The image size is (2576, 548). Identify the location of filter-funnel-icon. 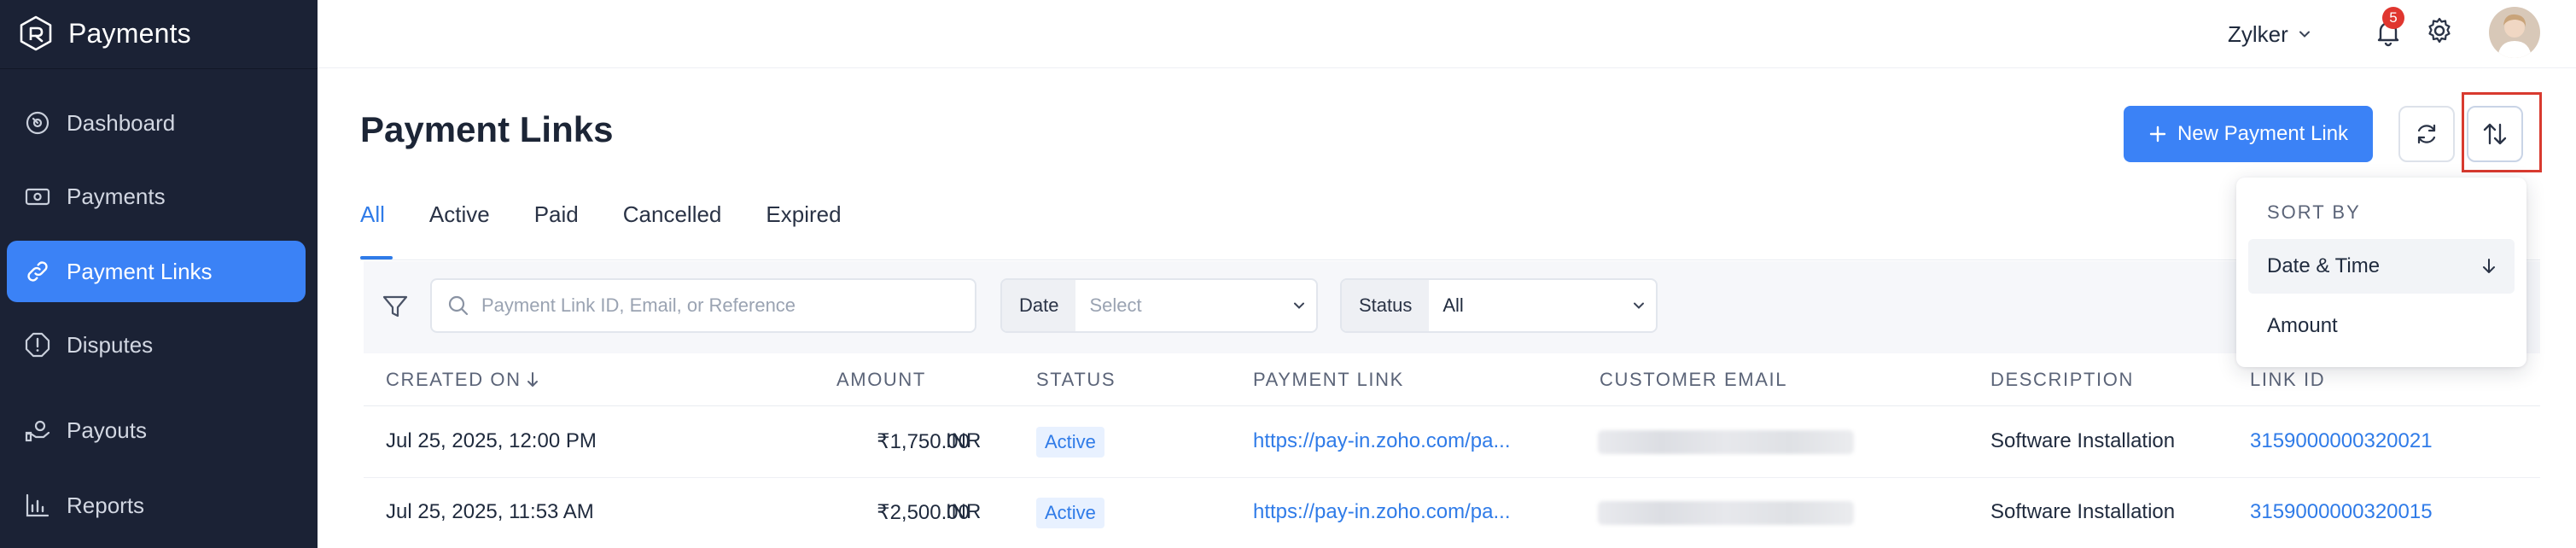
(395, 306).